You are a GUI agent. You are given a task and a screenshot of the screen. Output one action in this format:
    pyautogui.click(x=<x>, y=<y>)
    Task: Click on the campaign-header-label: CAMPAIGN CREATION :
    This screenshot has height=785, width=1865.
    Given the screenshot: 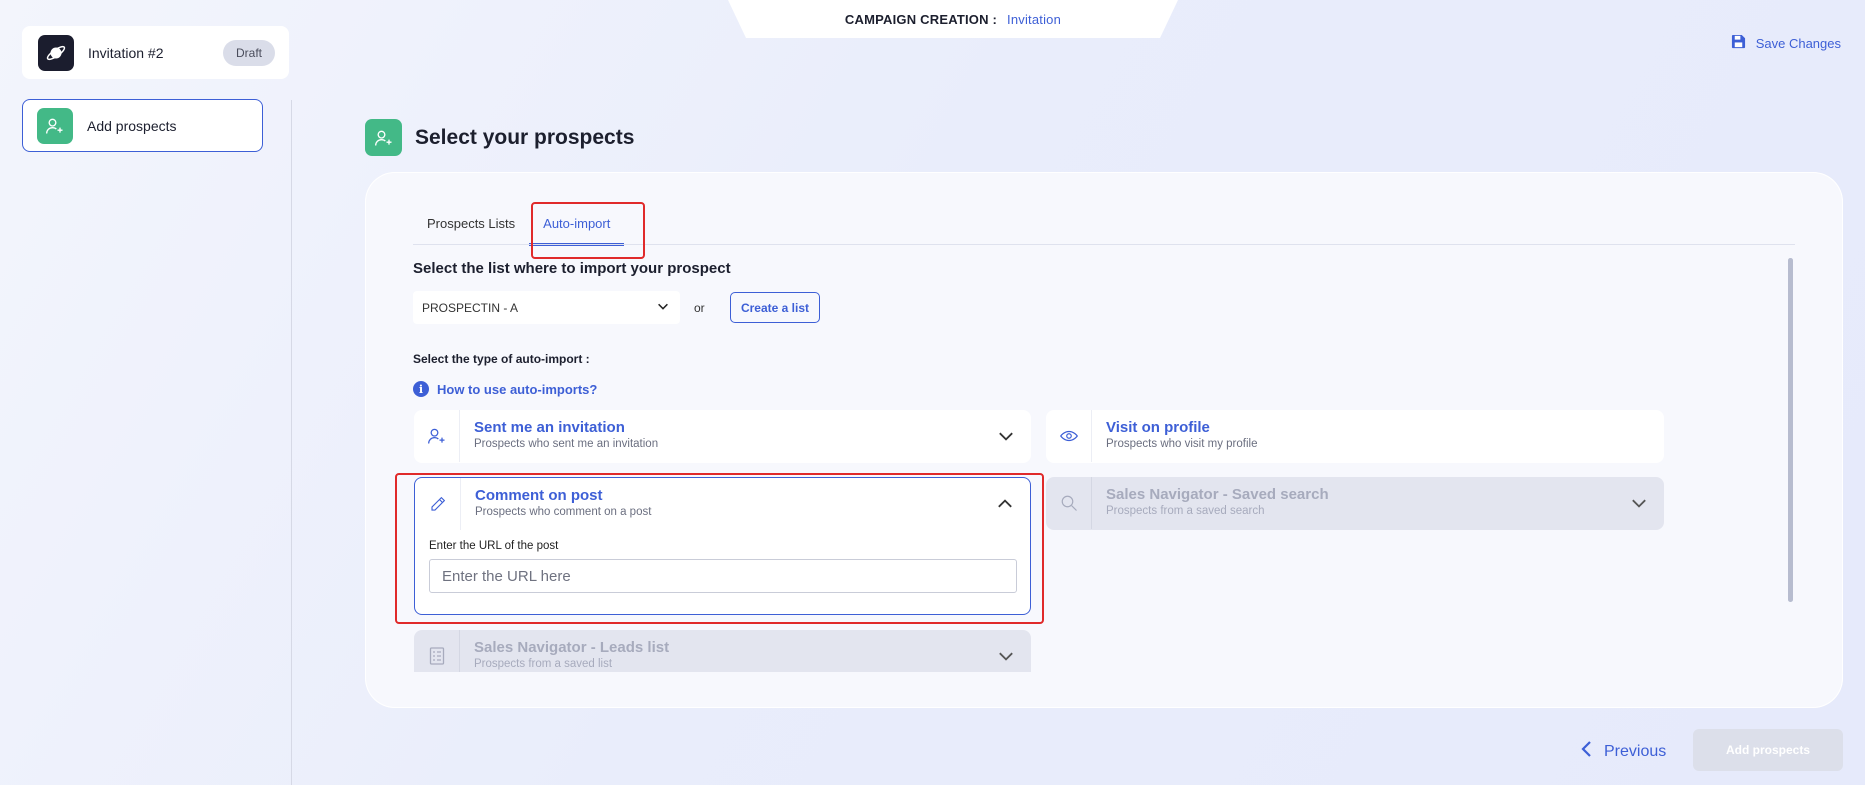 What is the action you would take?
    pyautogui.click(x=921, y=19)
    